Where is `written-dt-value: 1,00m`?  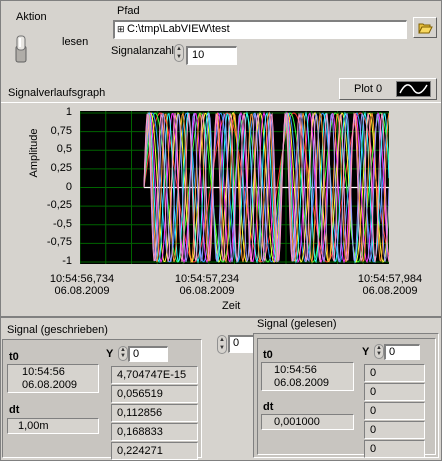
written-dt-value: 1,00m is located at coordinates (53, 426).